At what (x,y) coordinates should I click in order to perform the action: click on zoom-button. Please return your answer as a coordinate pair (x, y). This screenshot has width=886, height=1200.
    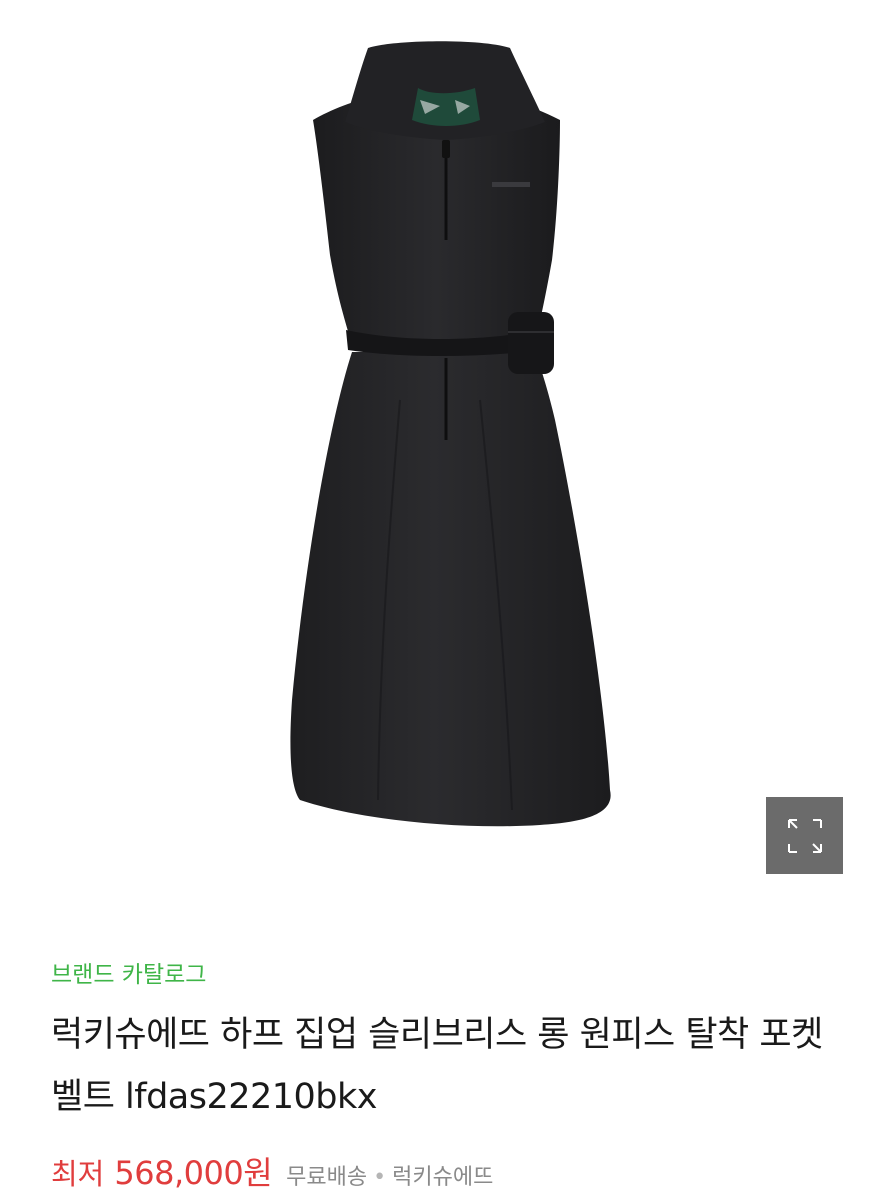
    Looking at the image, I should click on (804, 835).